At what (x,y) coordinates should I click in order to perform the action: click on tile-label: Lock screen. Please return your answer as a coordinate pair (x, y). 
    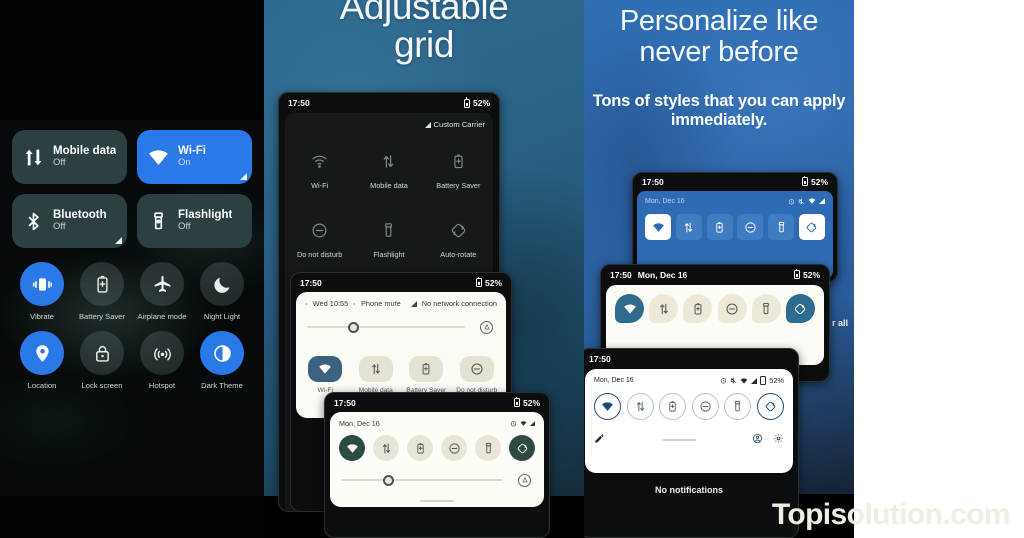
    Looking at the image, I should click on (102, 385).